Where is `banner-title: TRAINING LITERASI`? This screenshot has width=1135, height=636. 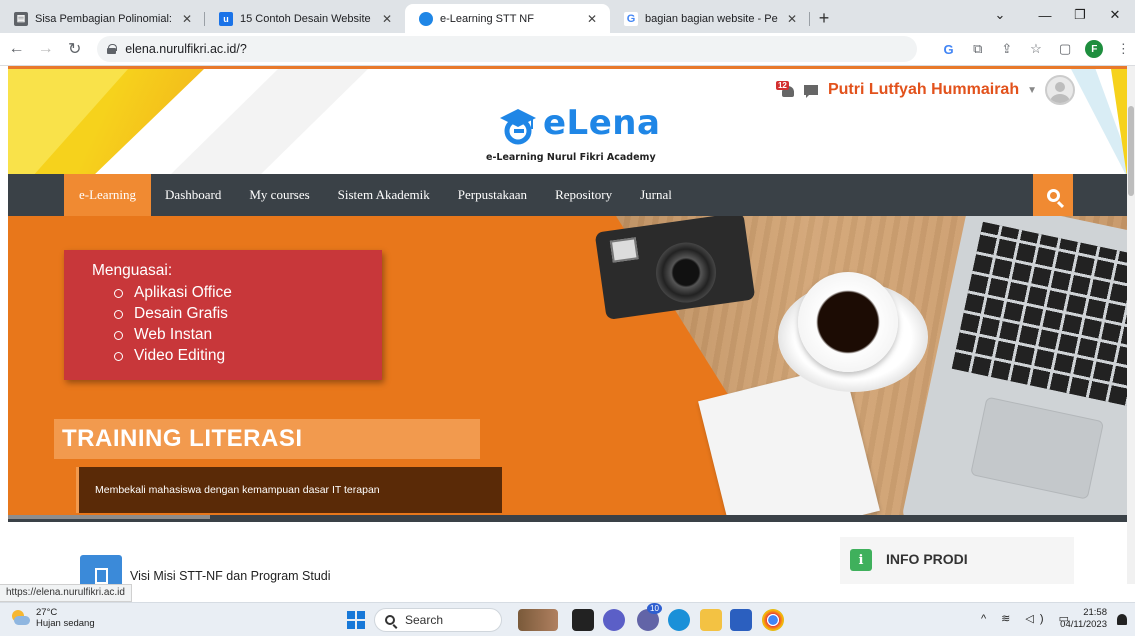 banner-title: TRAINING LITERASI is located at coordinates (267, 439).